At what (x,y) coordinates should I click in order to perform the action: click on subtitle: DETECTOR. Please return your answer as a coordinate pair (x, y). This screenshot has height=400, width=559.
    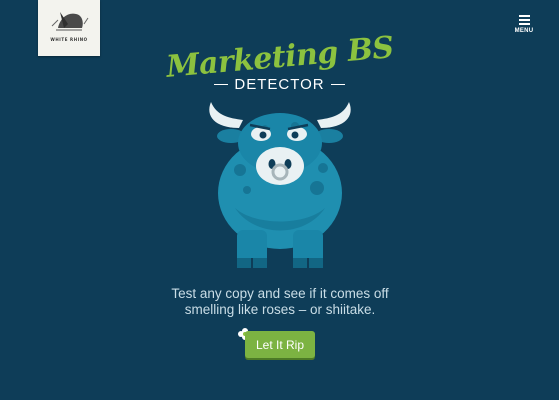
    Looking at the image, I should click on (279, 84).